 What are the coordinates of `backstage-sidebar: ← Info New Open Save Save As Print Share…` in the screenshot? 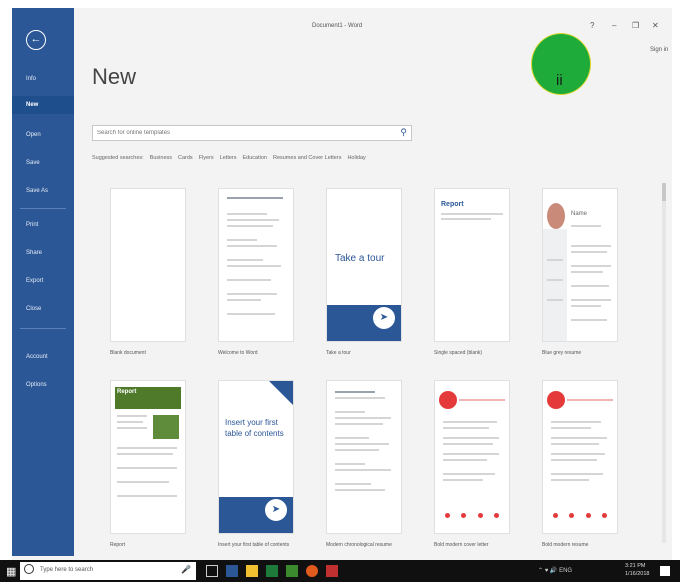 It's located at (43, 282).